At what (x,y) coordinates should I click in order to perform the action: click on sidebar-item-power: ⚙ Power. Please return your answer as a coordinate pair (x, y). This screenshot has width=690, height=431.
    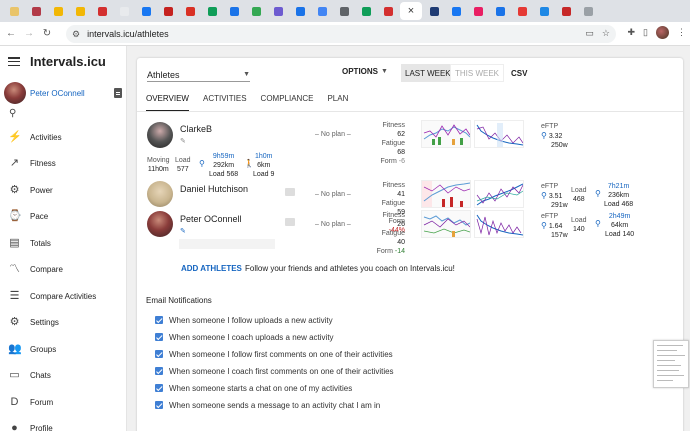
    Looking at the image, I should click on (63, 190).